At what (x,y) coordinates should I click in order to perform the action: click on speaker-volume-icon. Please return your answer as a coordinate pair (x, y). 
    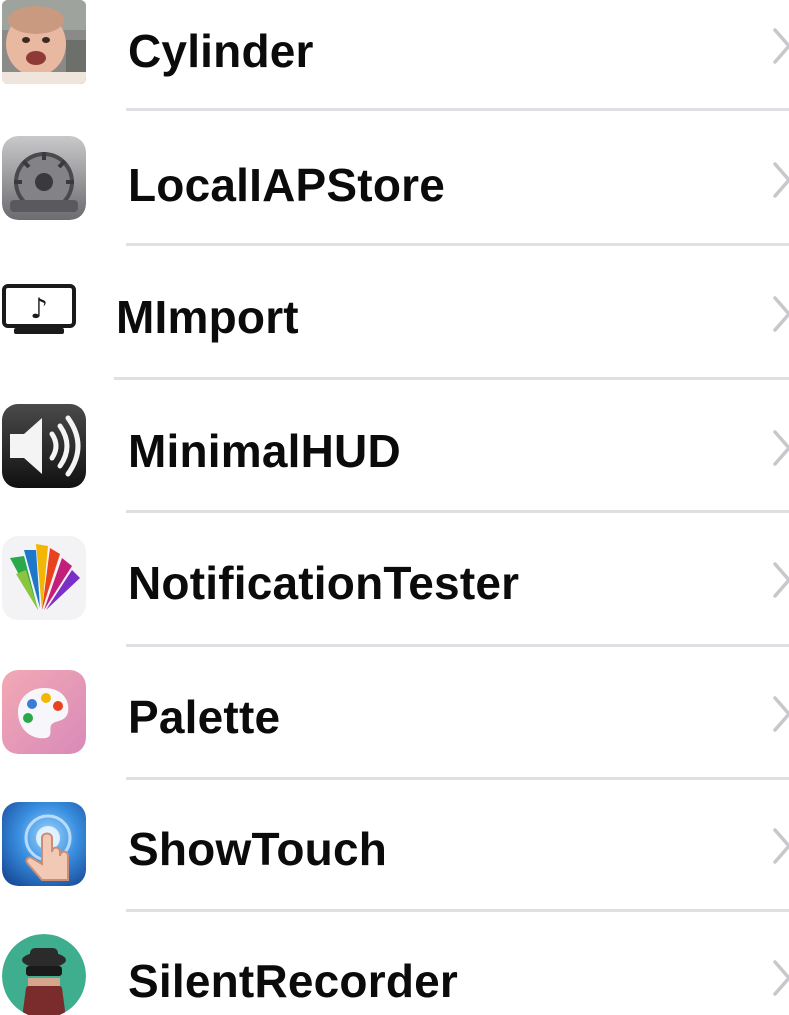
    Looking at the image, I should click on (44, 446).